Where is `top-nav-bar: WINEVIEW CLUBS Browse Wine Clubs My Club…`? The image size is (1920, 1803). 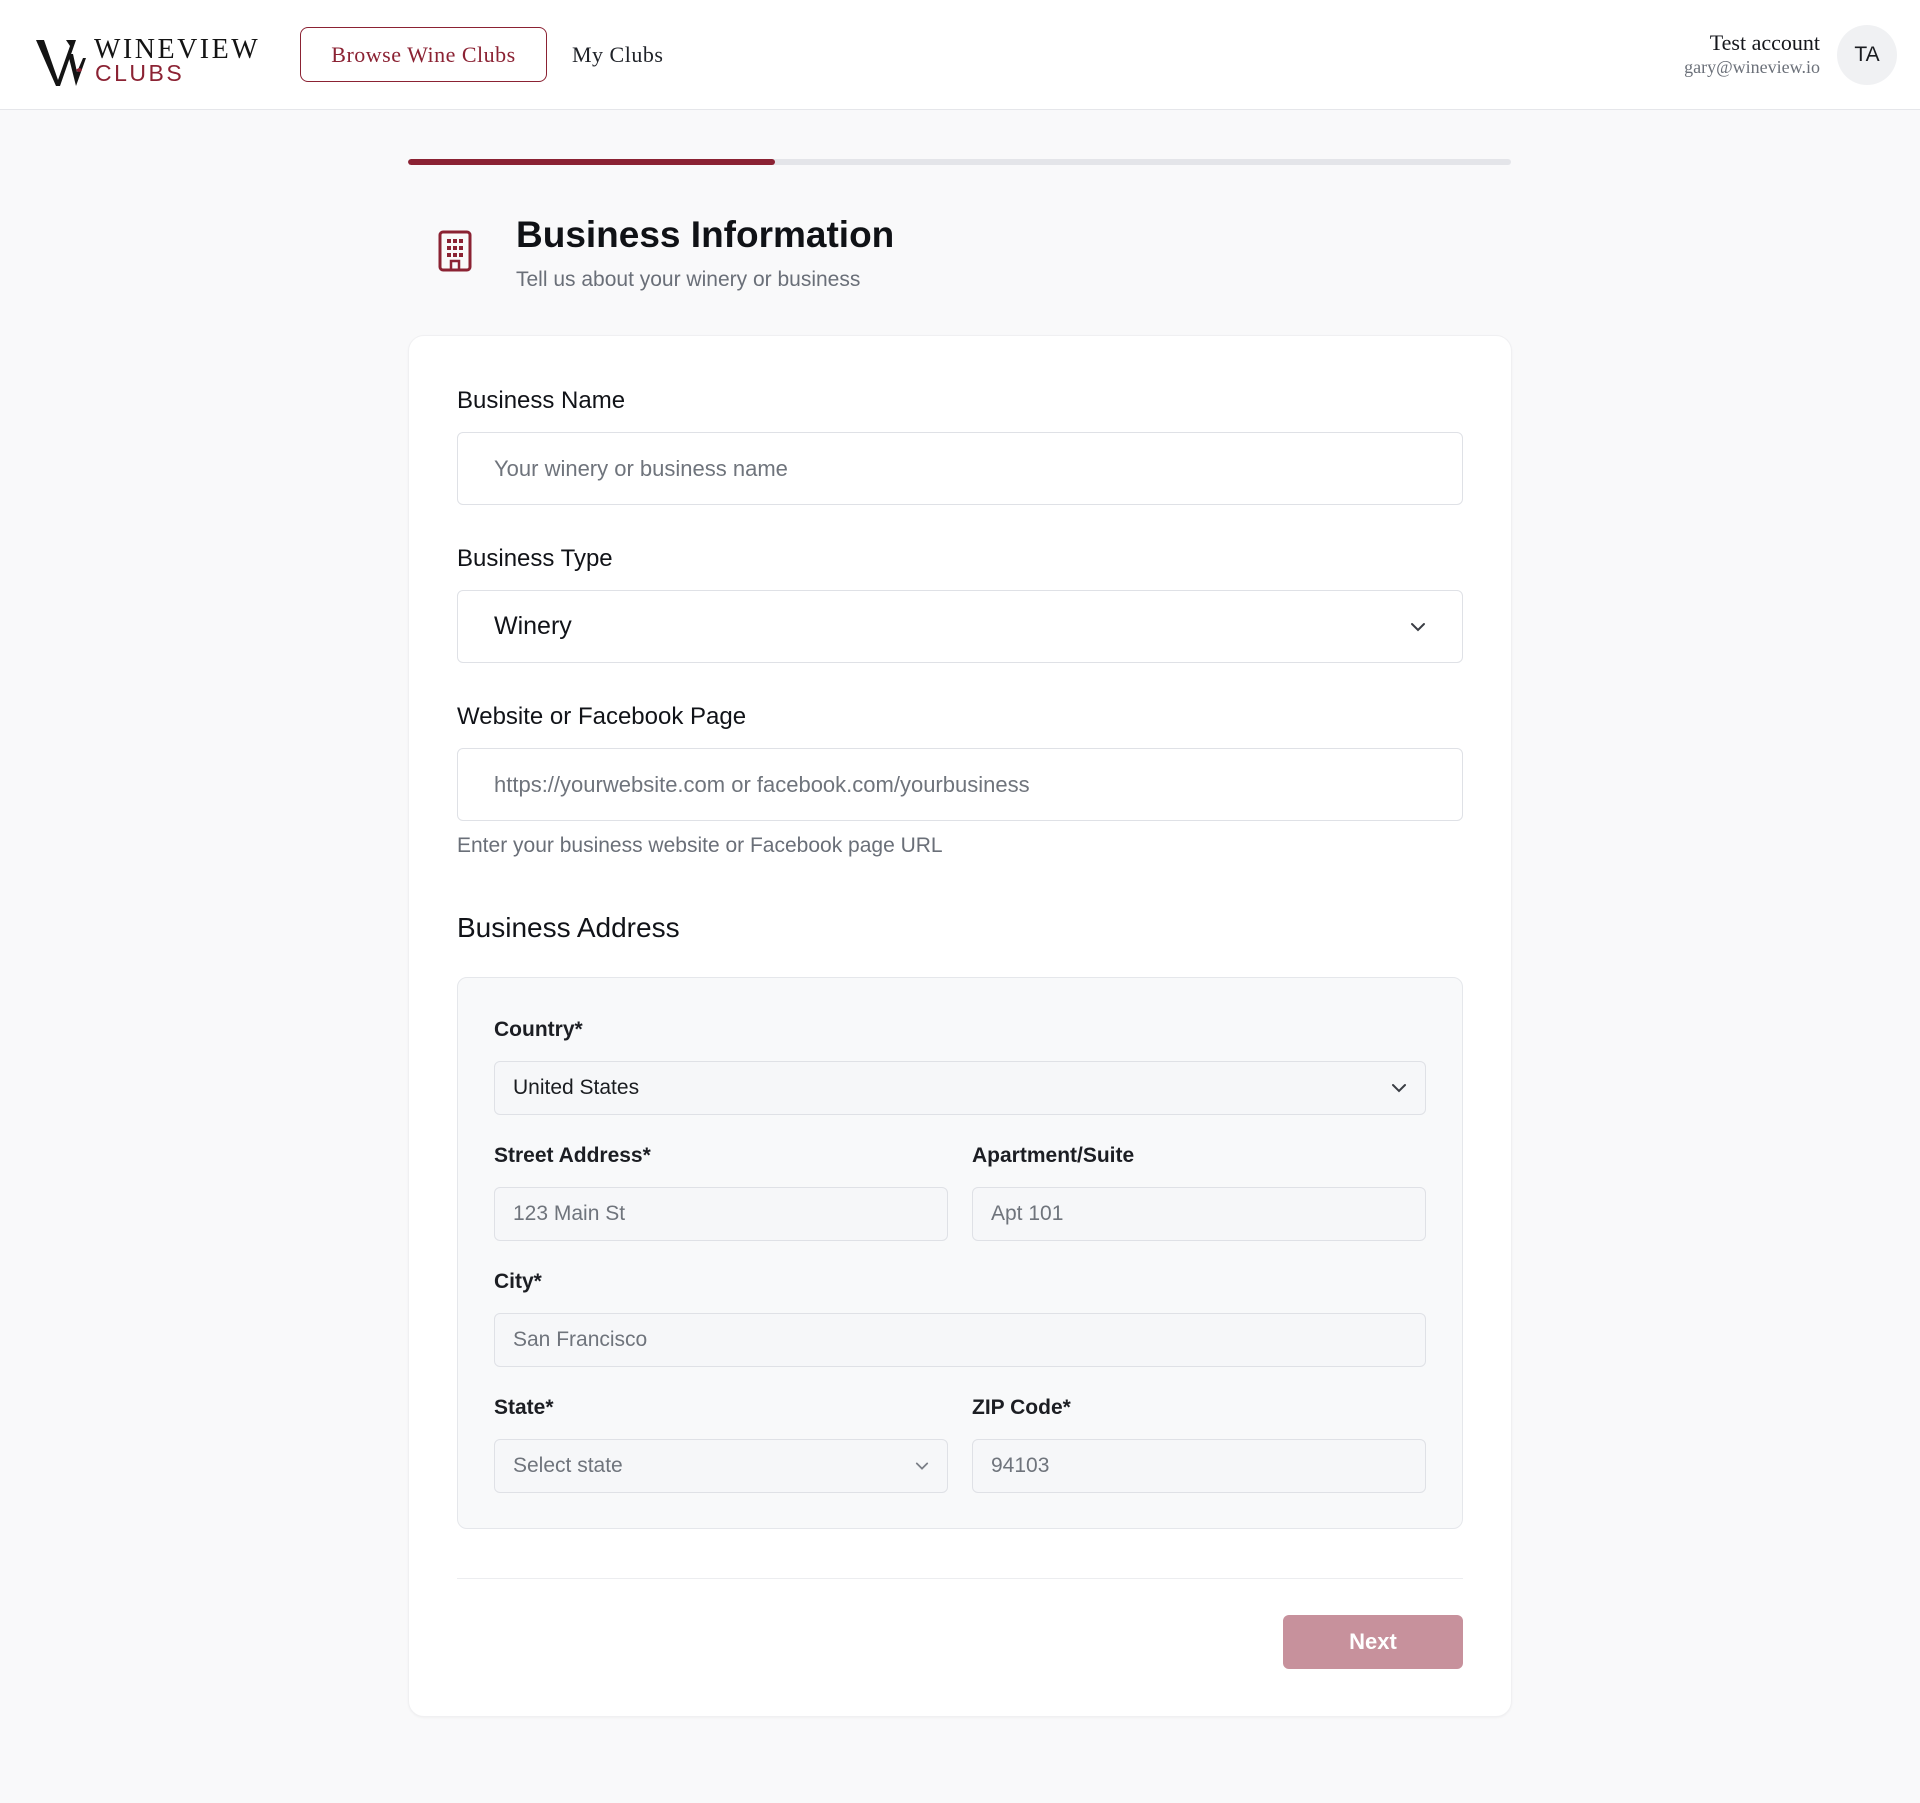
top-nav-bar: WINEVIEW CLUBS Browse Wine Clubs My Club… is located at coordinates (960, 55).